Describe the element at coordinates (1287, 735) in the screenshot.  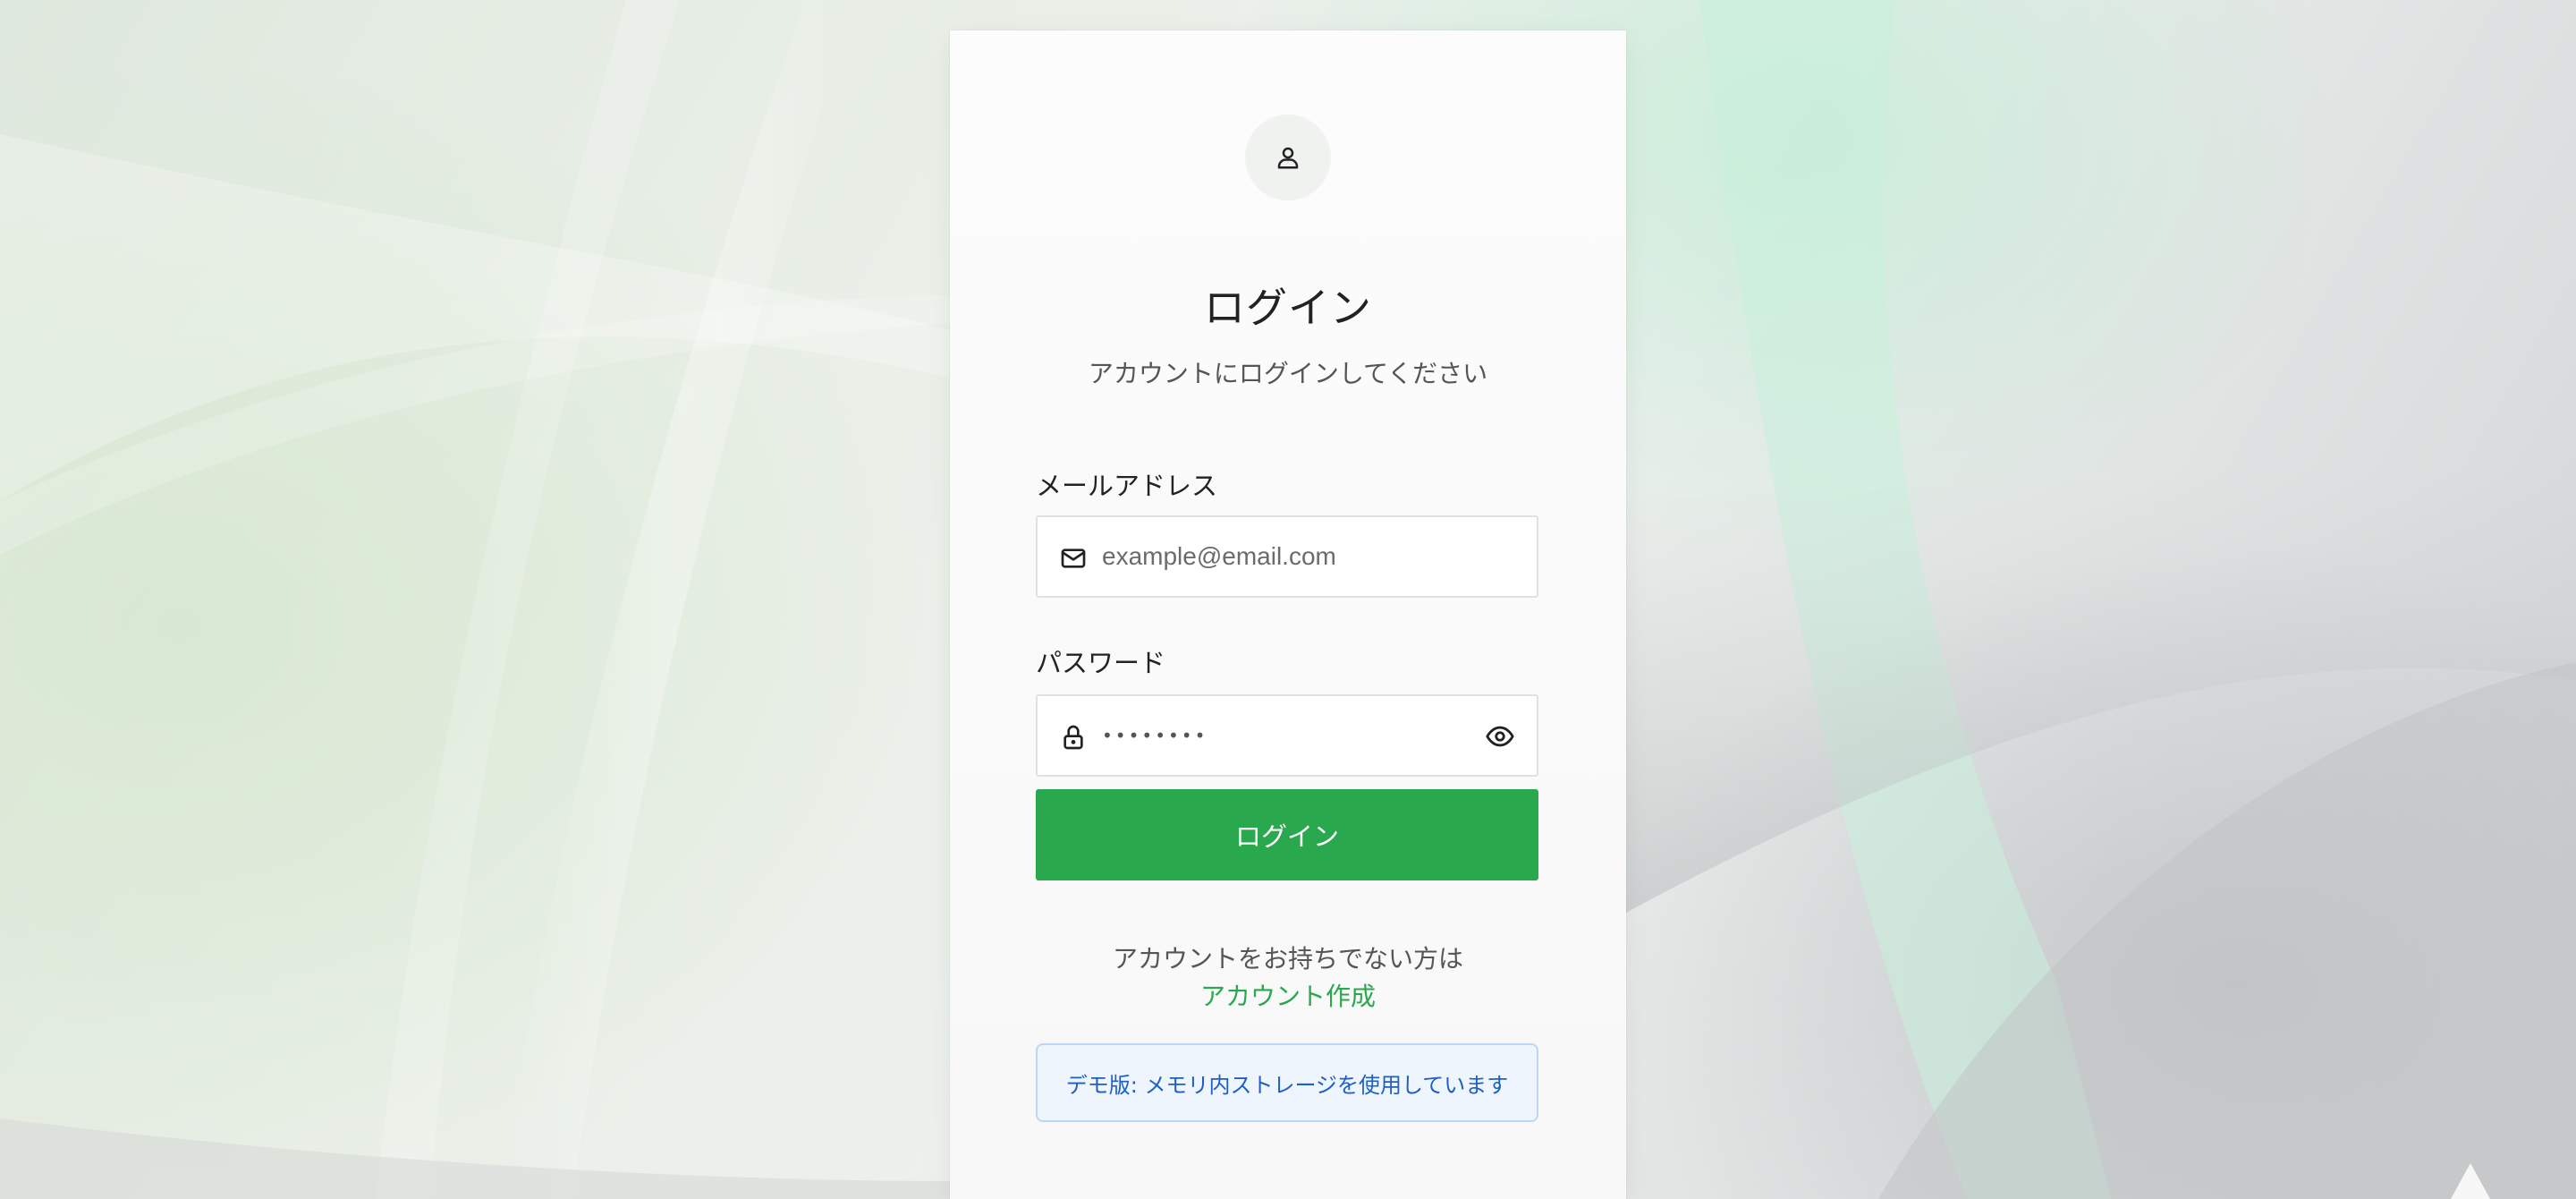
I see `password-field-wrapper: ••••••••` at that location.